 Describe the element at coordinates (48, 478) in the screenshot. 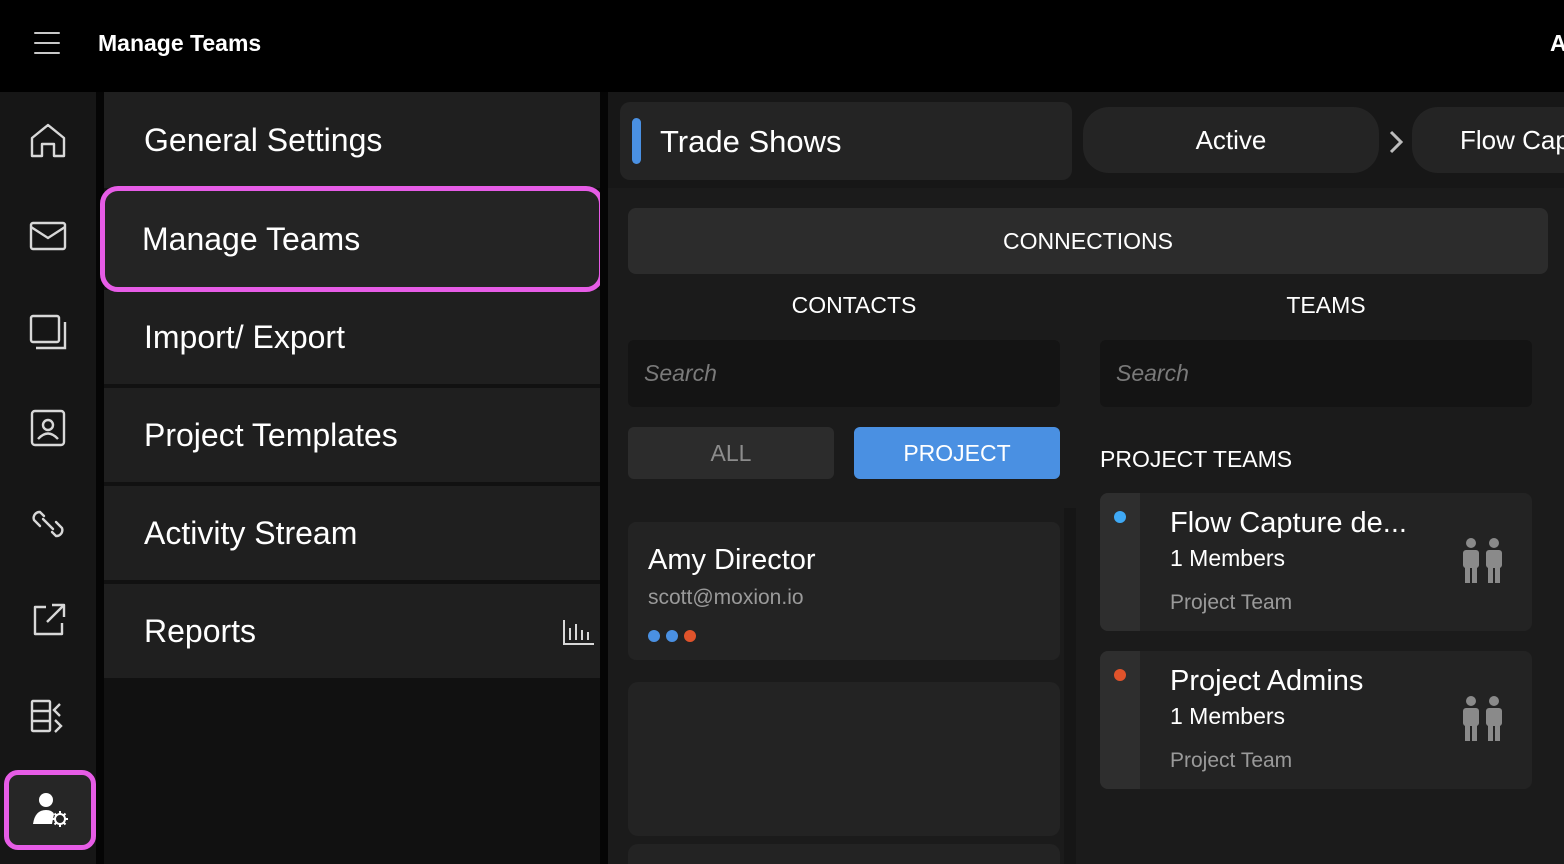

I see `icon-rail` at that location.